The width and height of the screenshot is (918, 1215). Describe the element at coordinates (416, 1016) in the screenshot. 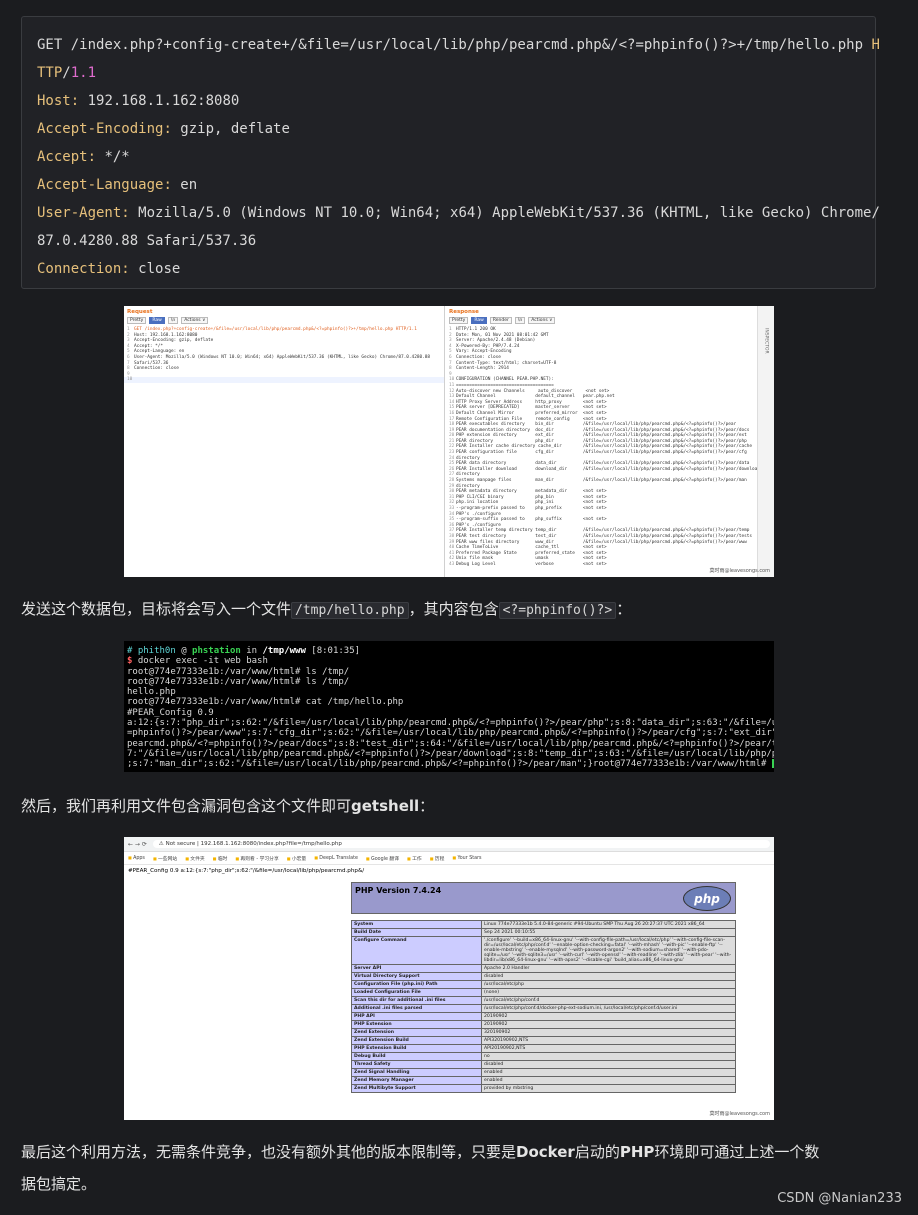

I see `phpinfo-key: PHP API` at that location.